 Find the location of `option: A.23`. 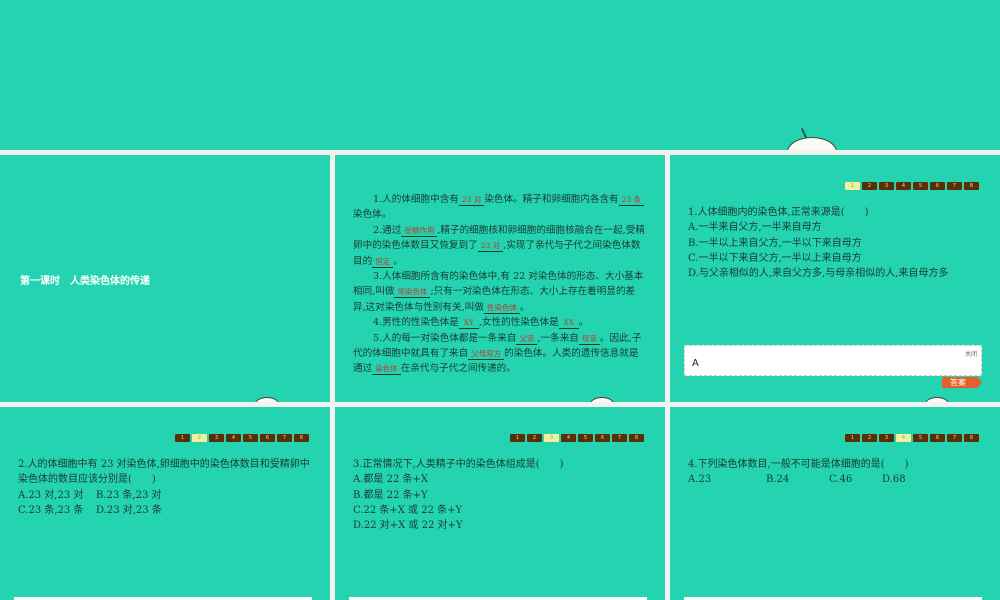

option: A.23 is located at coordinates (700, 480).